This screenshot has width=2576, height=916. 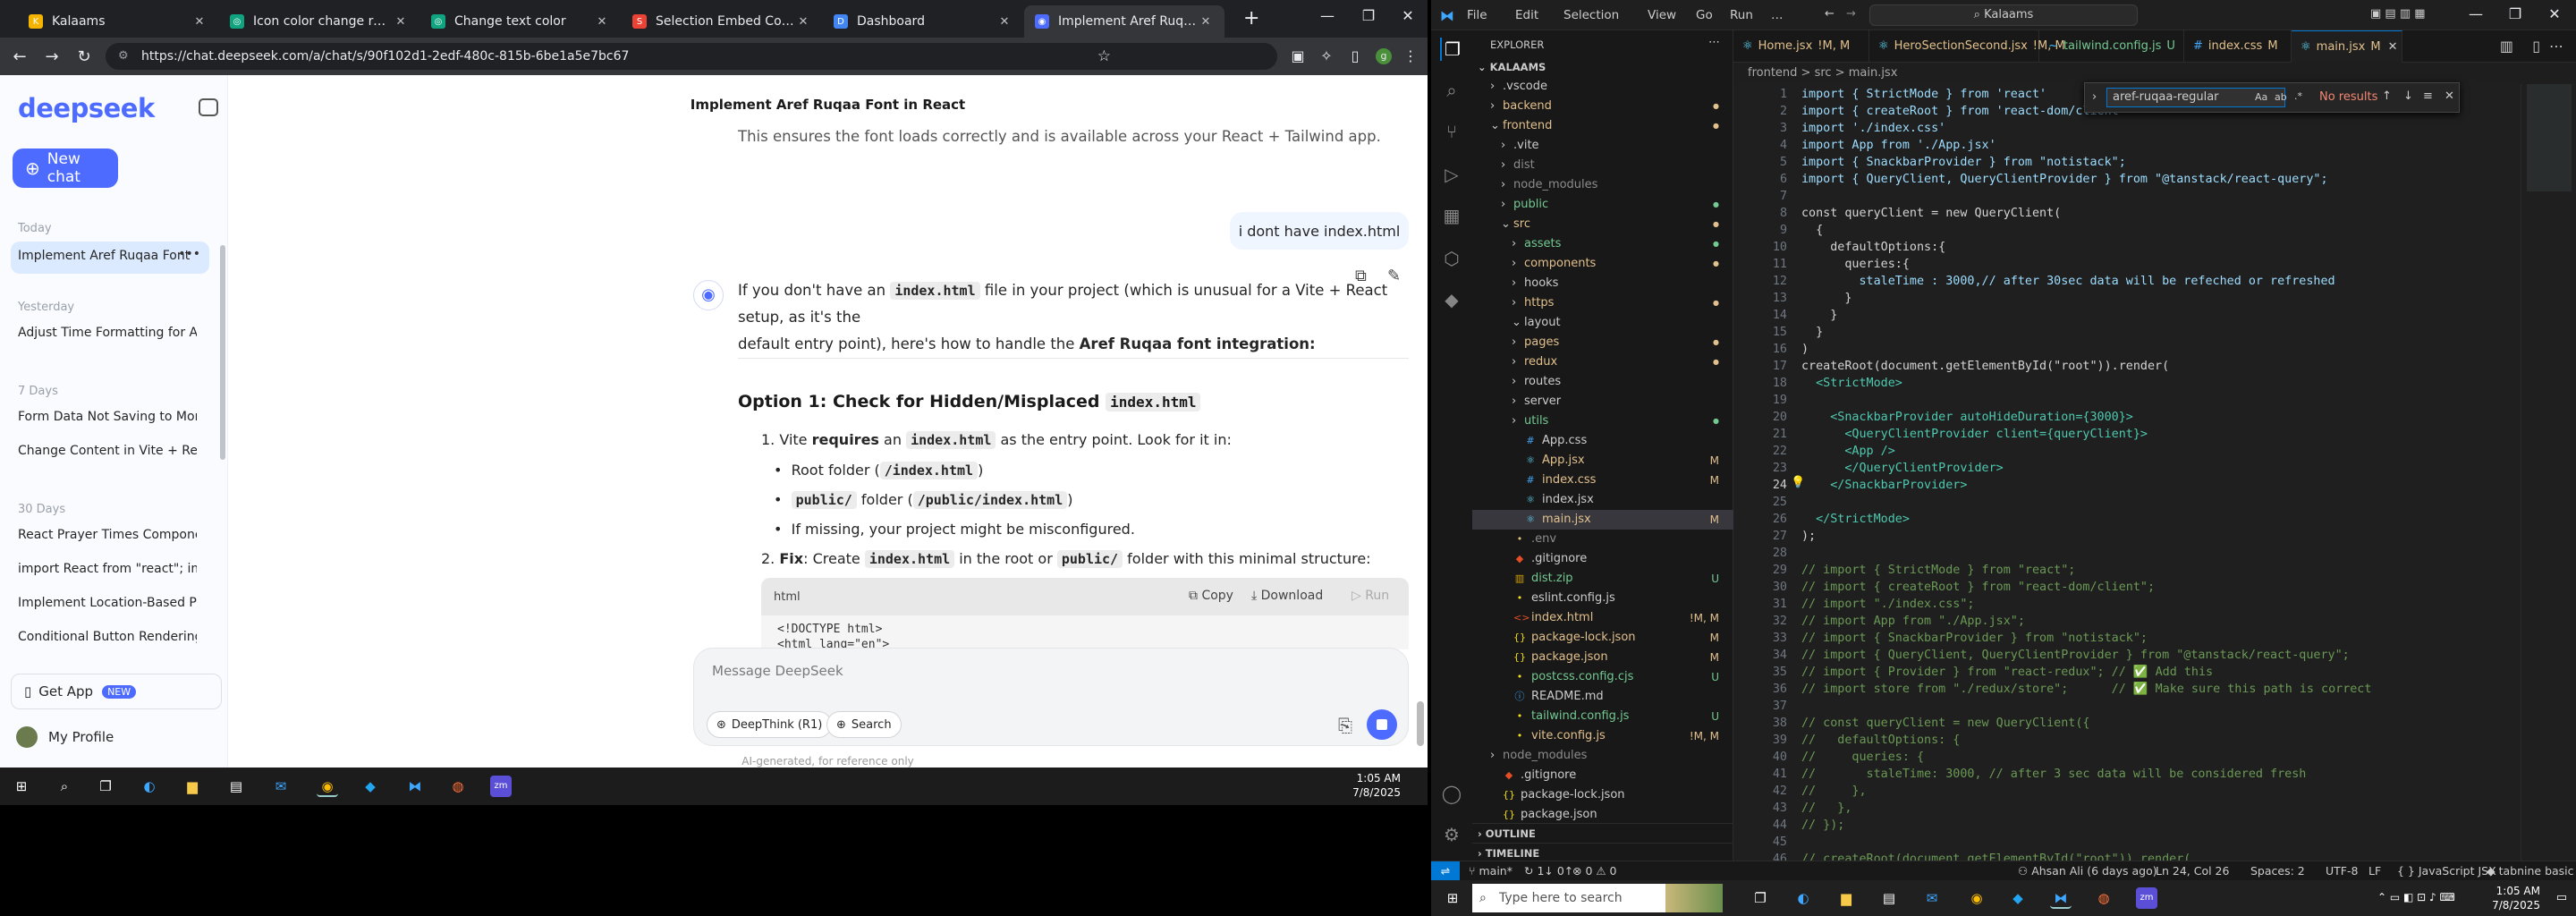 I want to click on browser-tab: ◎ Icon color change request✕, so click(x=319, y=21).